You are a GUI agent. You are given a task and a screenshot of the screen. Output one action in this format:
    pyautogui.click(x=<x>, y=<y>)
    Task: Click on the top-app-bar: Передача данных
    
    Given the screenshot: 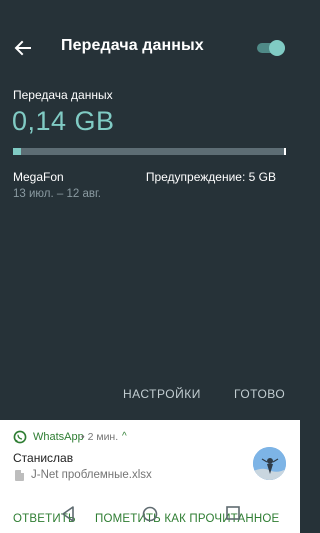 What is the action you would take?
    pyautogui.click(x=150, y=47)
    